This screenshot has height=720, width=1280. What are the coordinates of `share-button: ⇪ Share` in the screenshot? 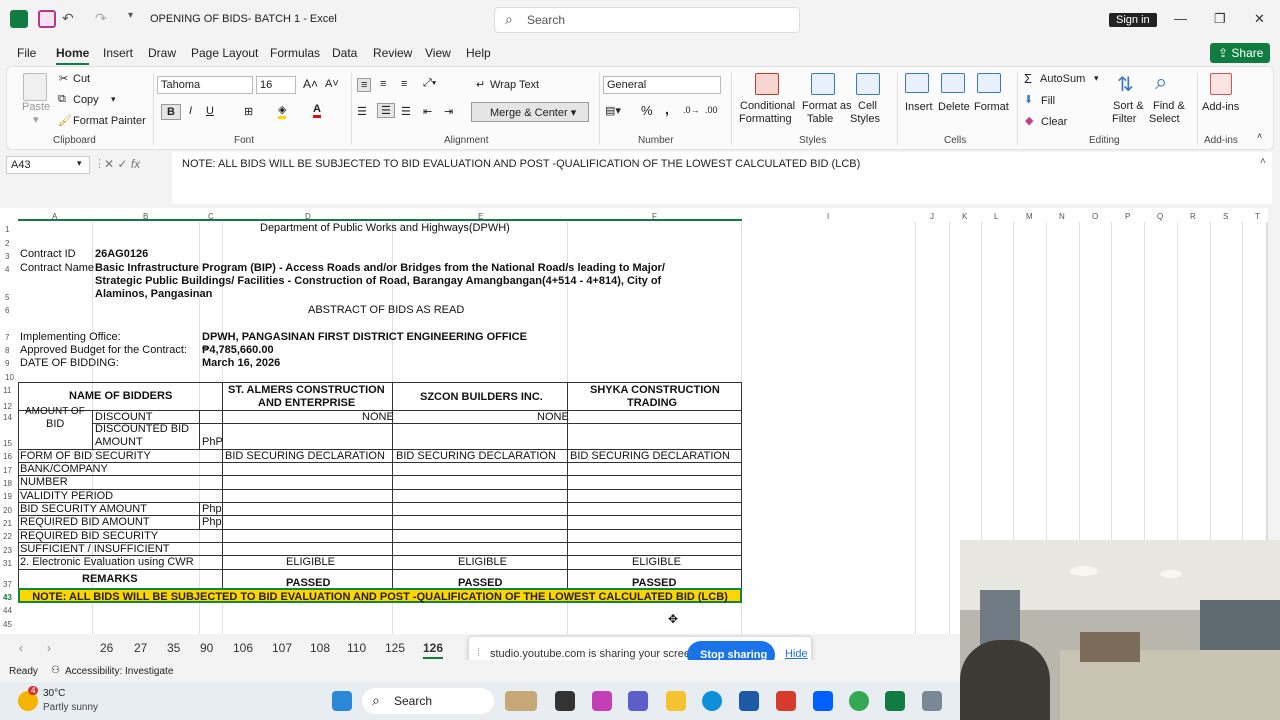 It's located at (1240, 53).